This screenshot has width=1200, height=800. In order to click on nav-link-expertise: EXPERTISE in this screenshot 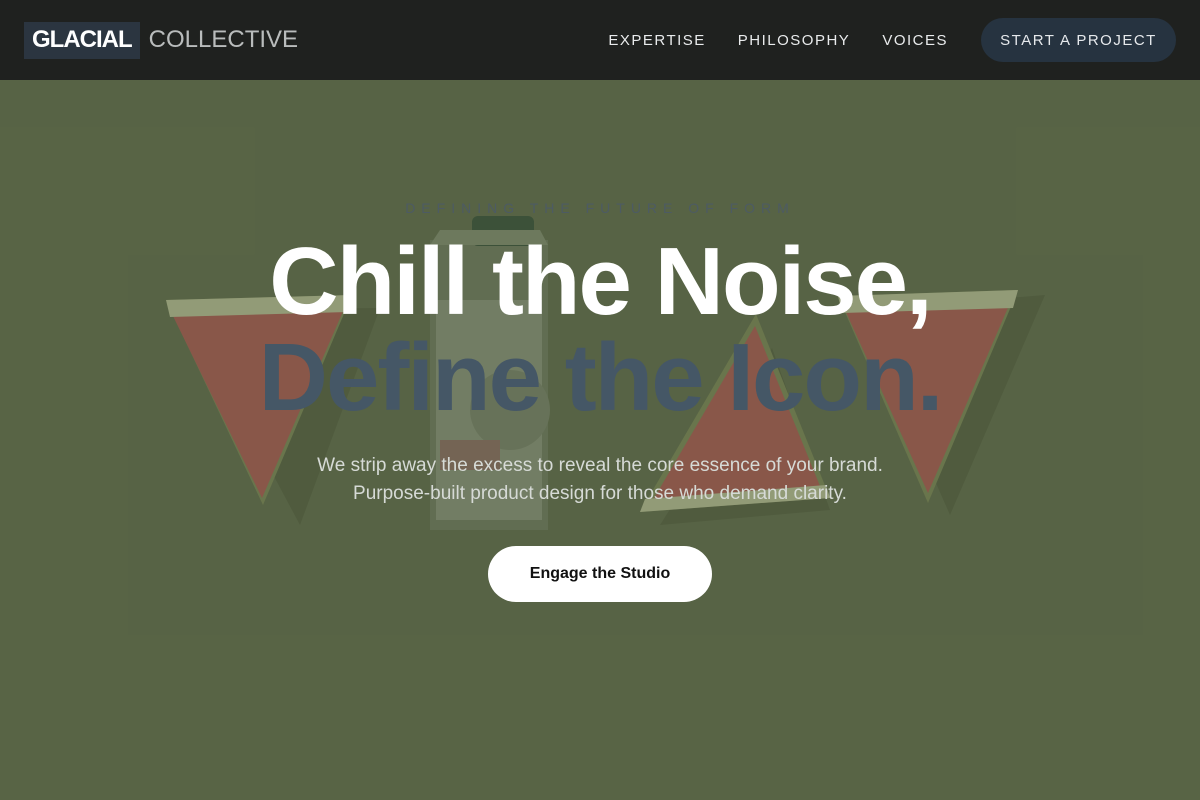, I will do `click(656, 40)`.